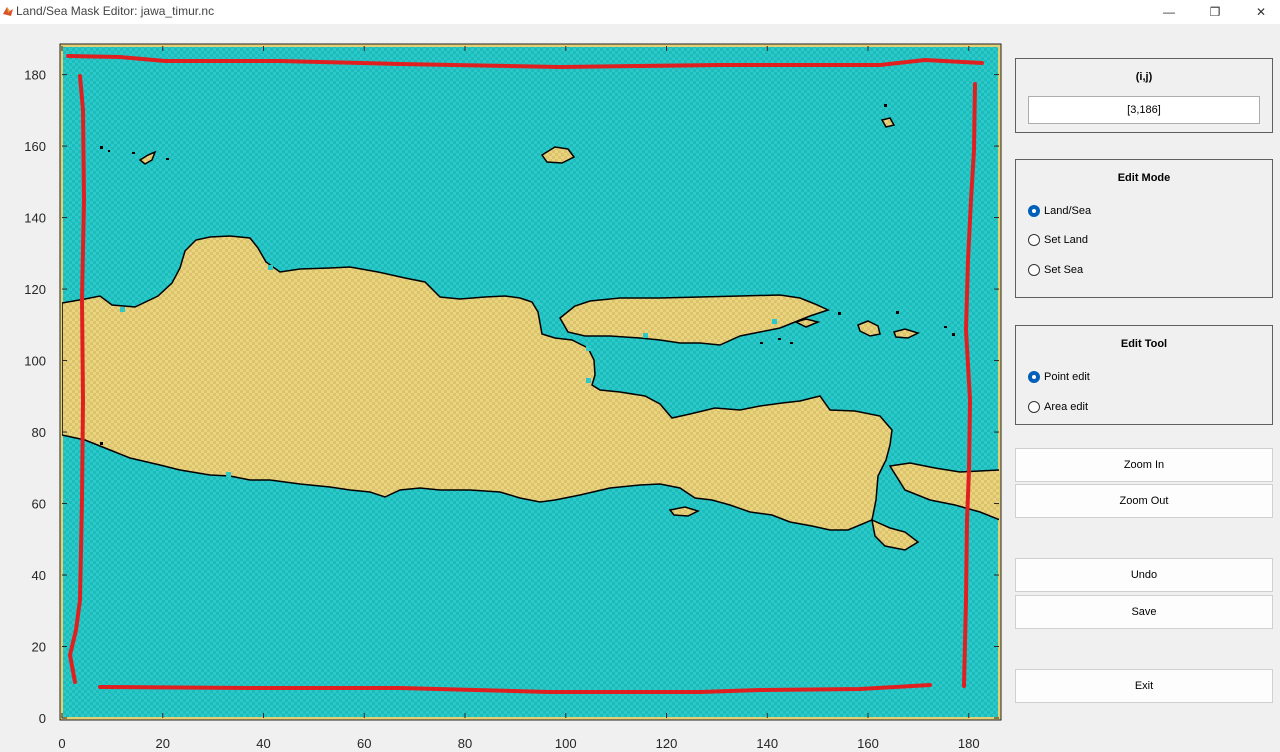  Describe the element at coordinates (1215, 12) in the screenshot. I see `restore-button: ❐` at that location.